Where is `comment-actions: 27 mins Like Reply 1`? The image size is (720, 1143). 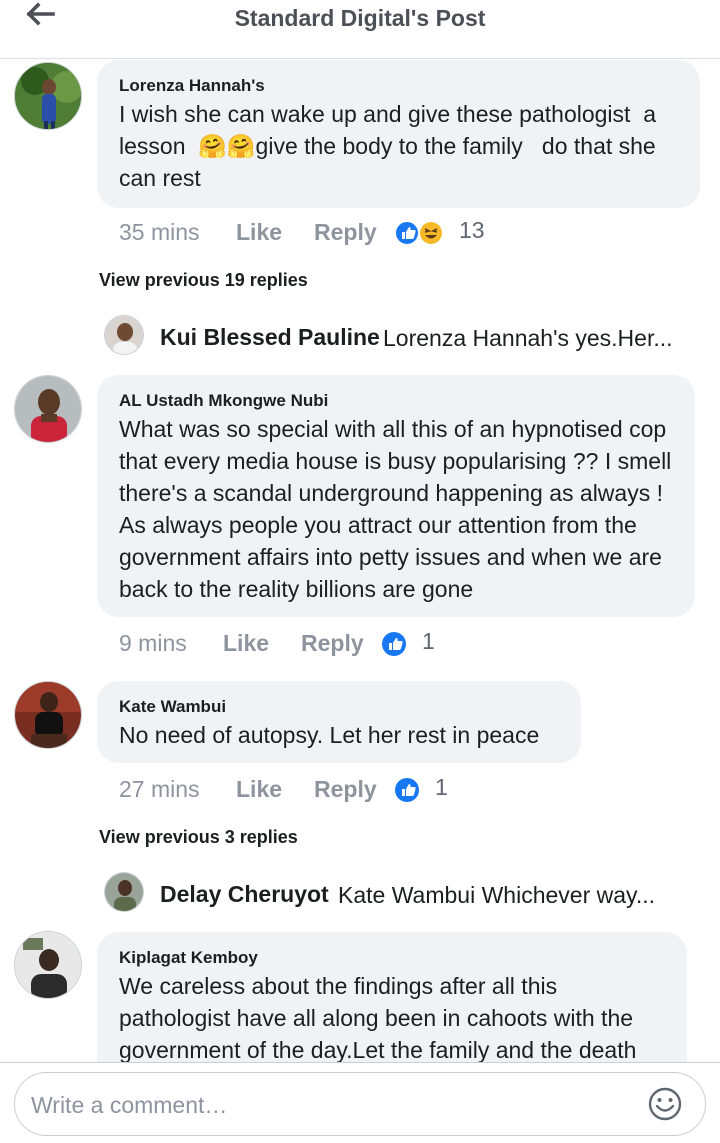 comment-actions: 27 mins Like Reply 1 is located at coordinates (360, 790).